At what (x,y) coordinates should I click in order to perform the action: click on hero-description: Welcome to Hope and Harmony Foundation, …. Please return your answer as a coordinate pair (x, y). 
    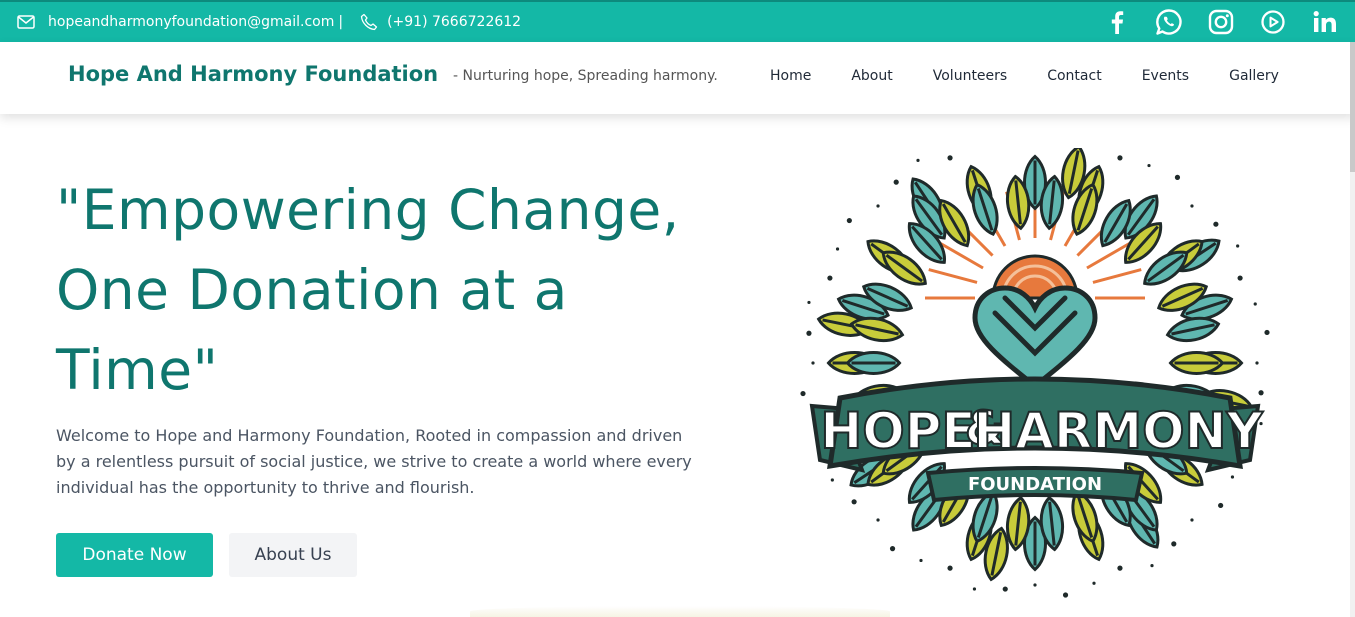
    Looking at the image, I should click on (374, 461).